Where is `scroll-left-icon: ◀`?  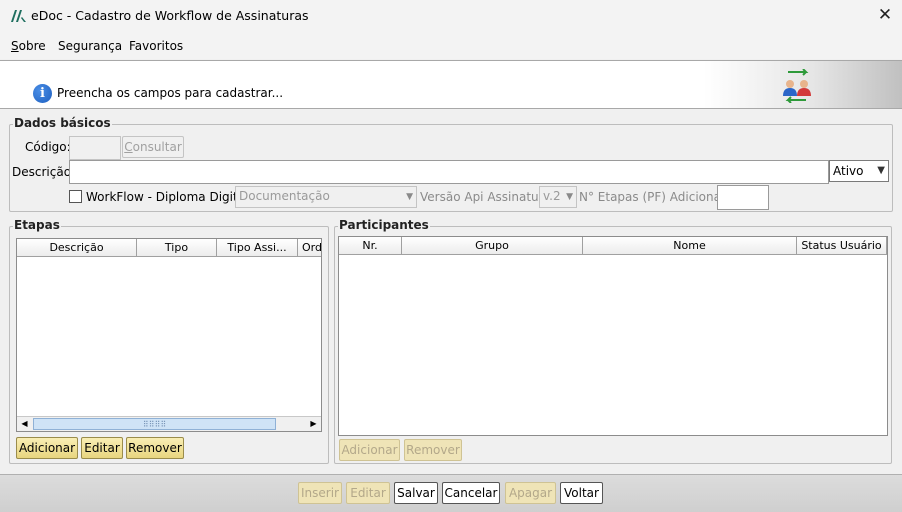
scroll-left-icon: ◀ is located at coordinates (24, 424).